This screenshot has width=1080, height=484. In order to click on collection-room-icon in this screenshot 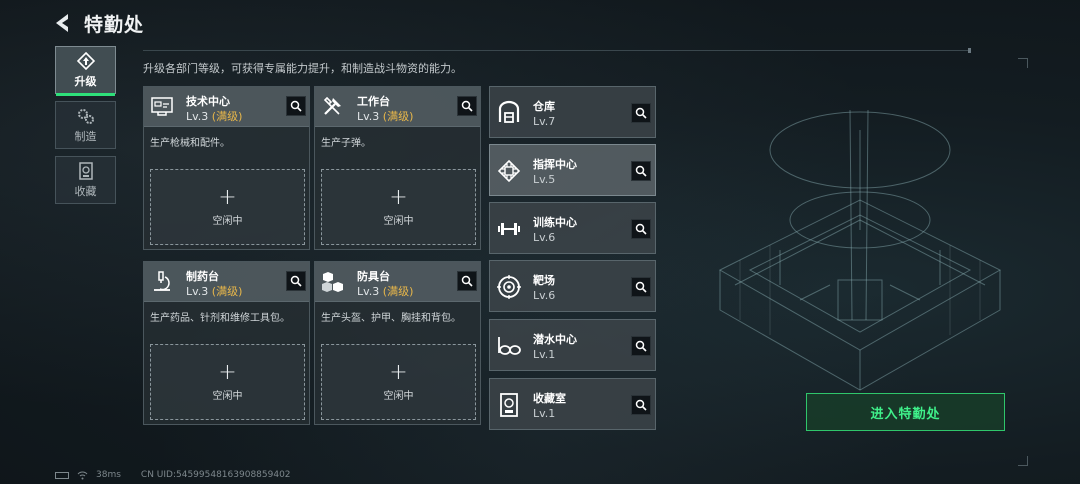, I will do `click(509, 405)`.